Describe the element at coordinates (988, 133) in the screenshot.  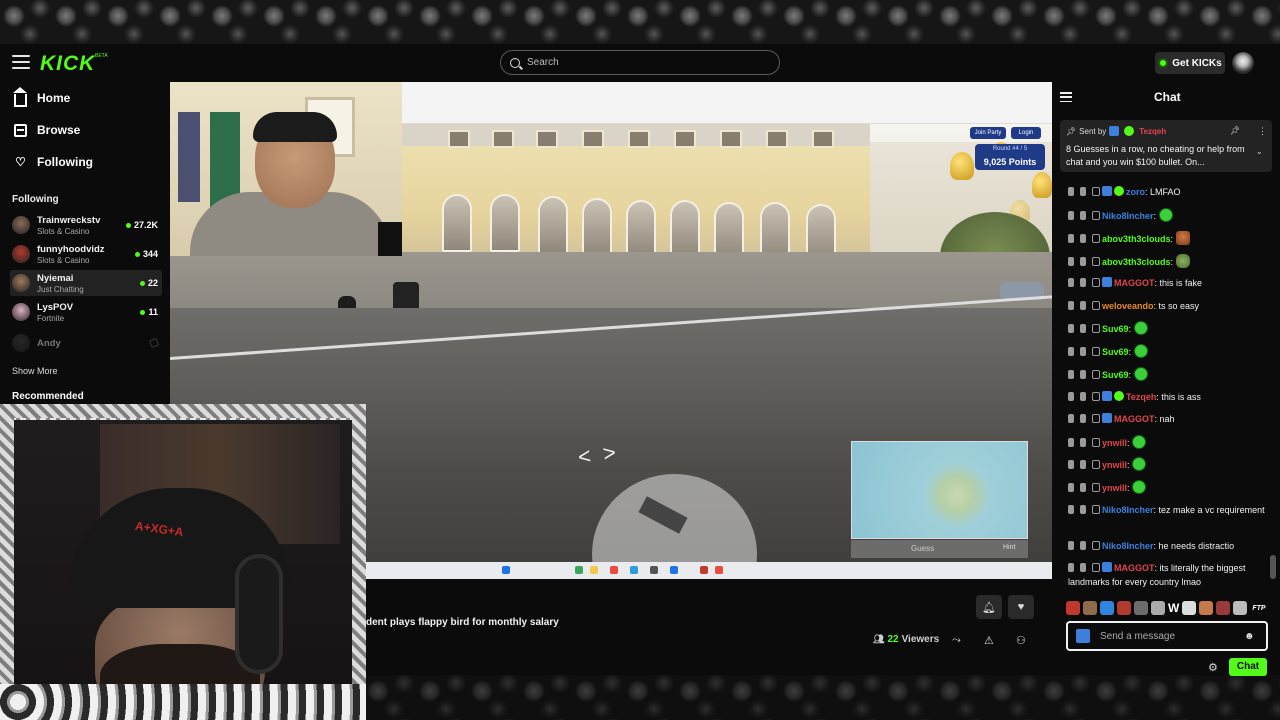
I see `join-party-button: Join Party` at that location.